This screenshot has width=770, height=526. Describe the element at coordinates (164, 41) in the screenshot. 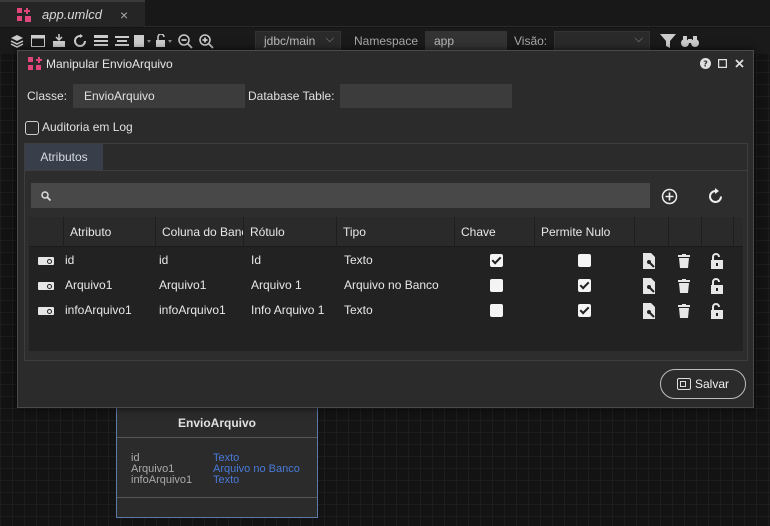

I see `lock-dropdown-icon` at that location.